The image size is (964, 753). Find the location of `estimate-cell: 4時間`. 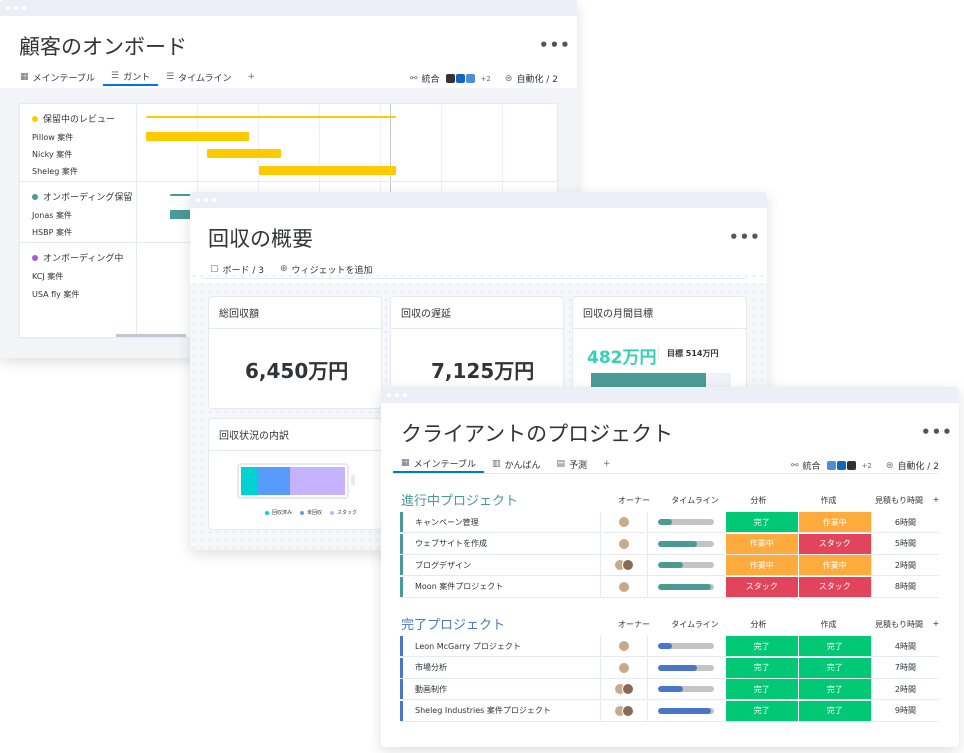

estimate-cell: 4時間 is located at coordinates (904, 646).